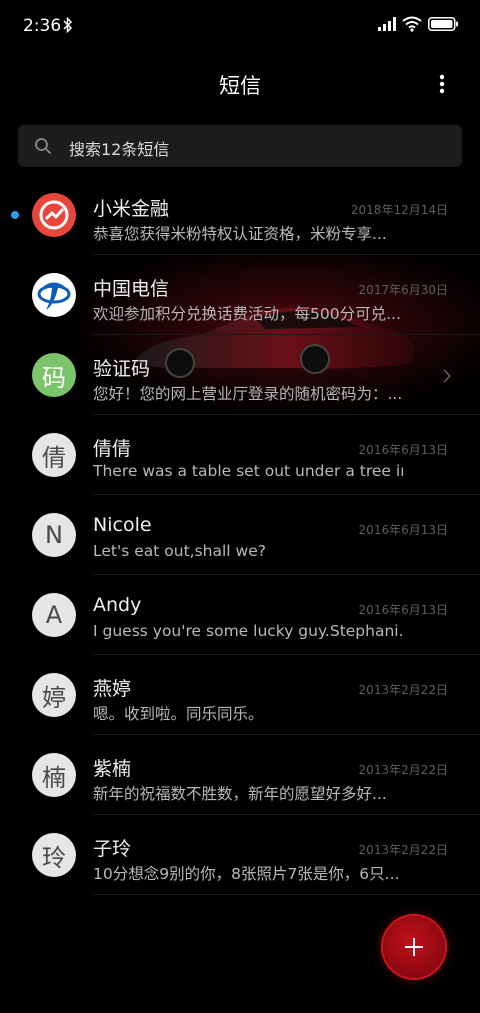 This screenshot has width=480, height=1013. What do you see at coordinates (443, 24) in the screenshot?
I see `battery-icon` at bounding box center [443, 24].